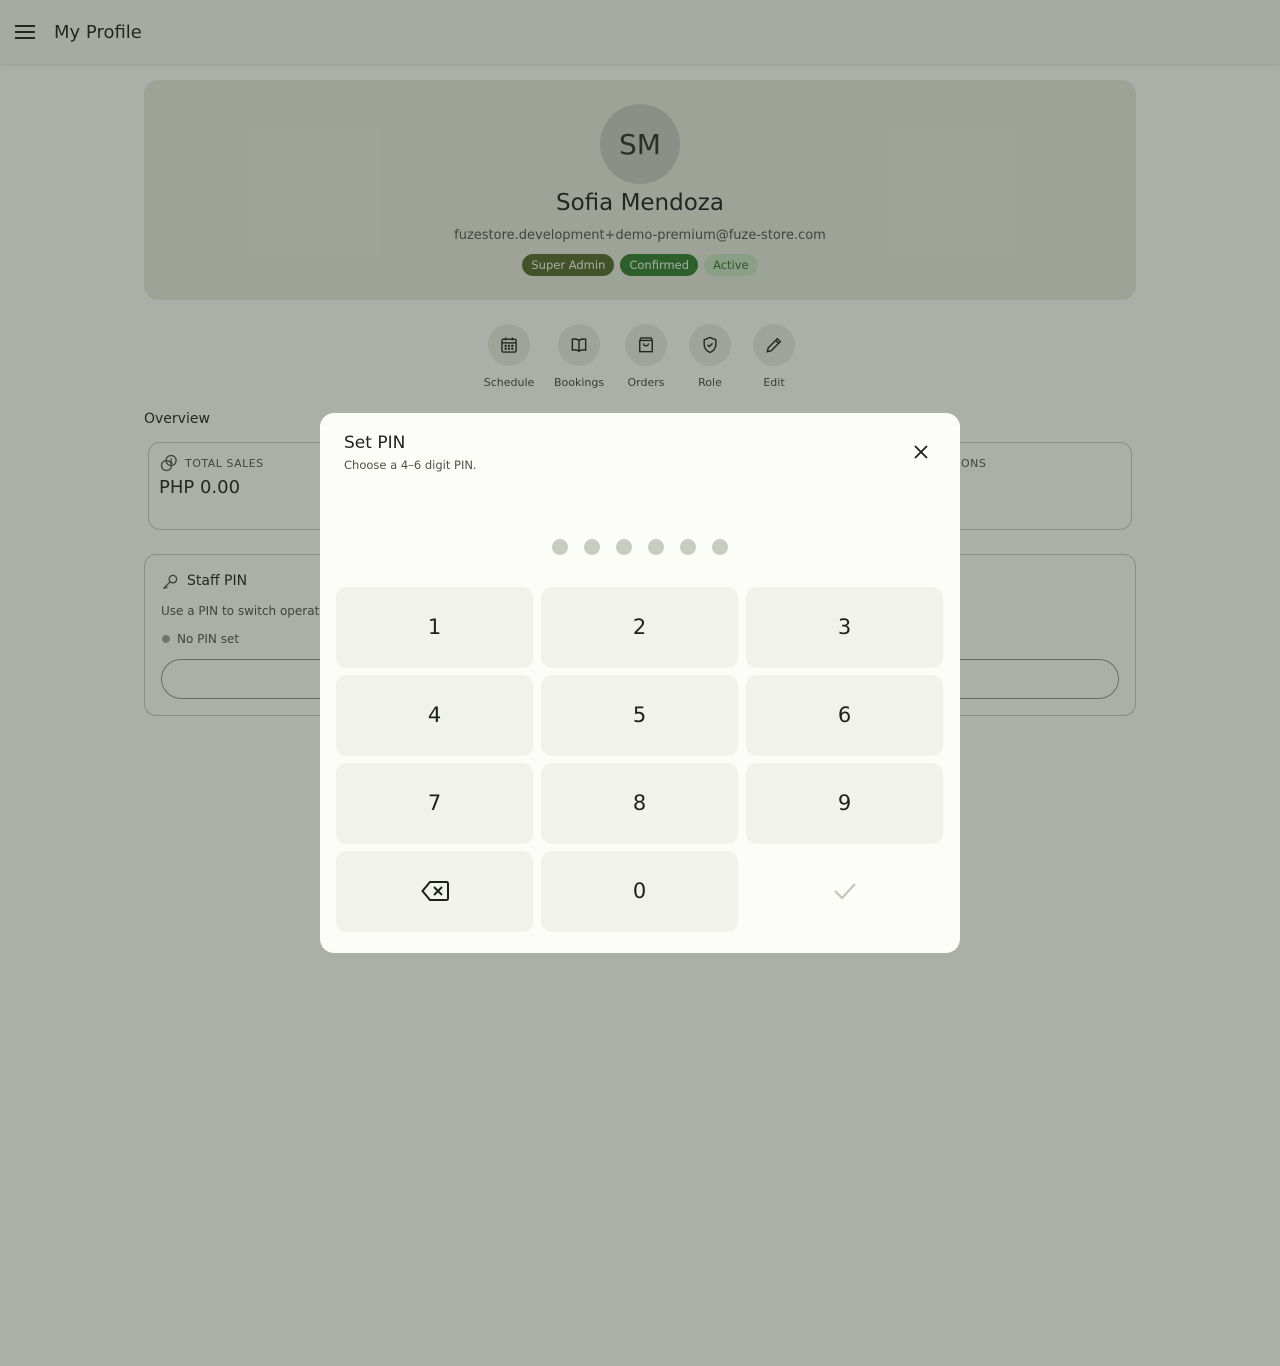 The image size is (1280, 1366). I want to click on key-8: 8, so click(639, 803).